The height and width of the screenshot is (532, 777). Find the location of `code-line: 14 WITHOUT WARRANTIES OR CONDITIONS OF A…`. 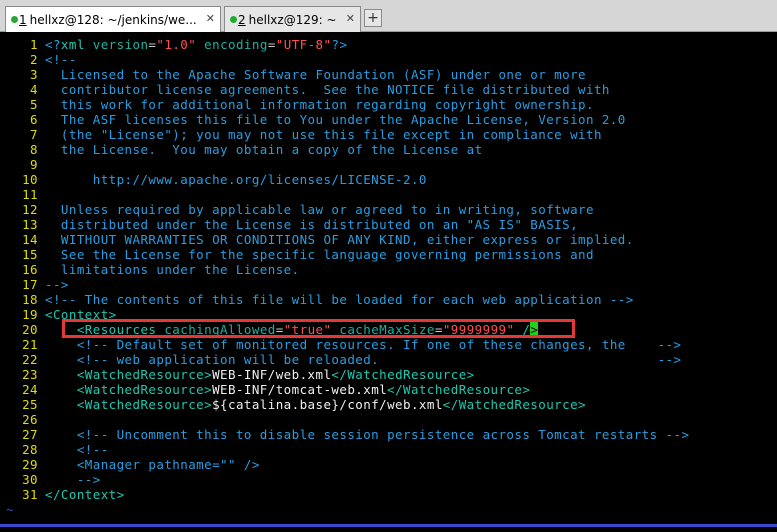

code-line: 14 WITHOUT WARRANTIES OR CONDITIONS OF A… is located at coordinates (388, 239).